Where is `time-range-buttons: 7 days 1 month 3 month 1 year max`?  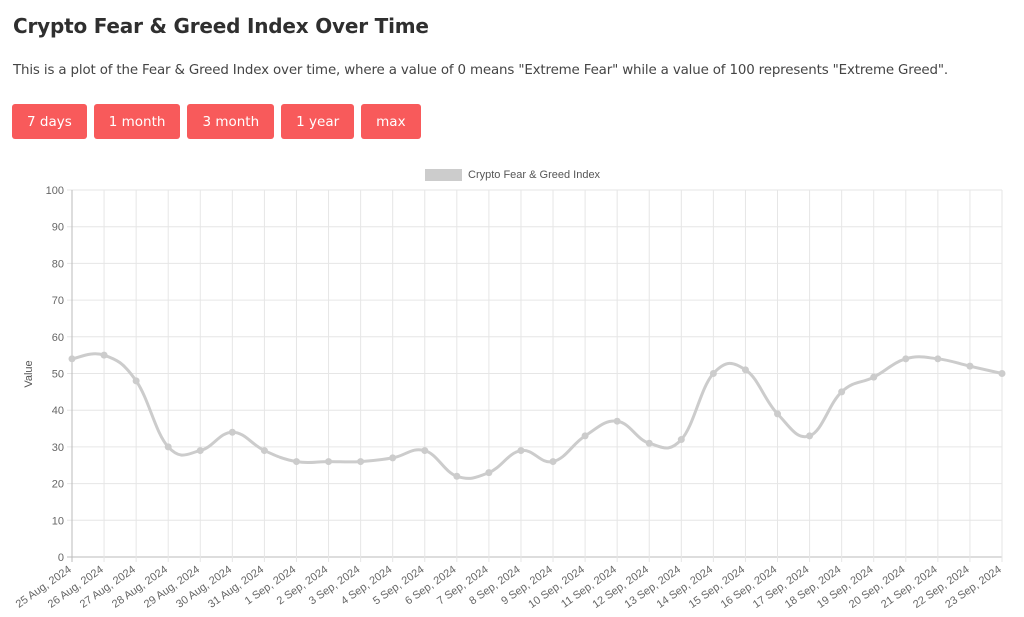 time-range-buttons: 7 days 1 month 3 month 1 year max is located at coordinates (216, 121).